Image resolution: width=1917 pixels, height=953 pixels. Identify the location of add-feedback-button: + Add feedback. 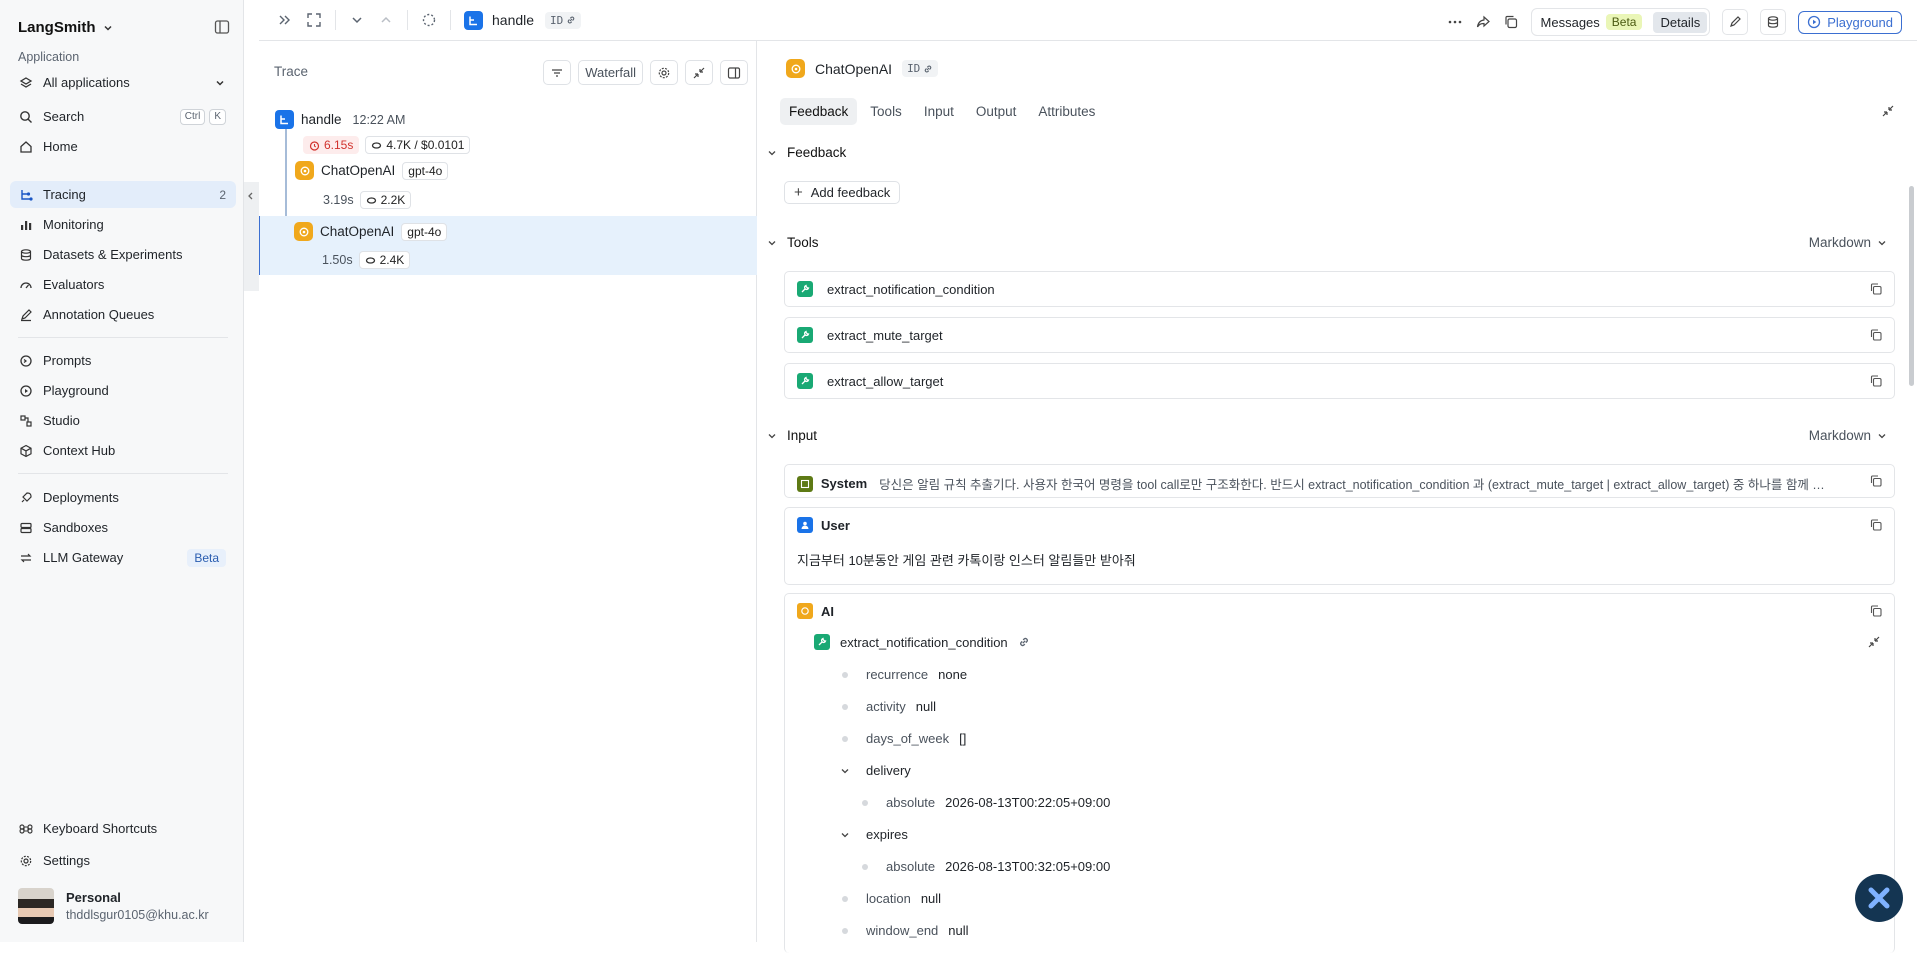
(842, 192).